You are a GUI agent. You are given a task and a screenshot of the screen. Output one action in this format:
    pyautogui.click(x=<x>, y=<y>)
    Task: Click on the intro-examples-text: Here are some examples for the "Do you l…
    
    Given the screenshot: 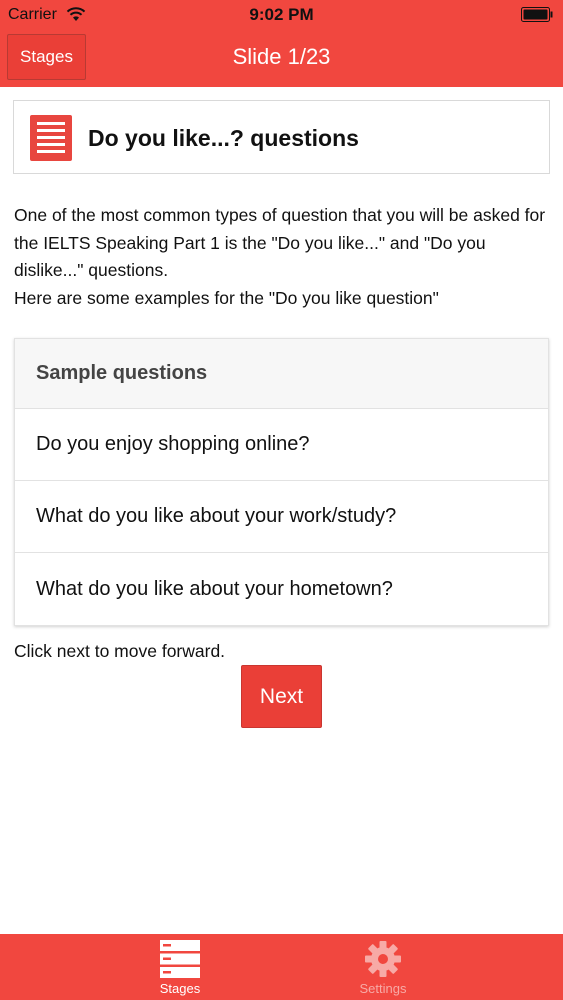 What is the action you would take?
    pyautogui.click(x=226, y=297)
    